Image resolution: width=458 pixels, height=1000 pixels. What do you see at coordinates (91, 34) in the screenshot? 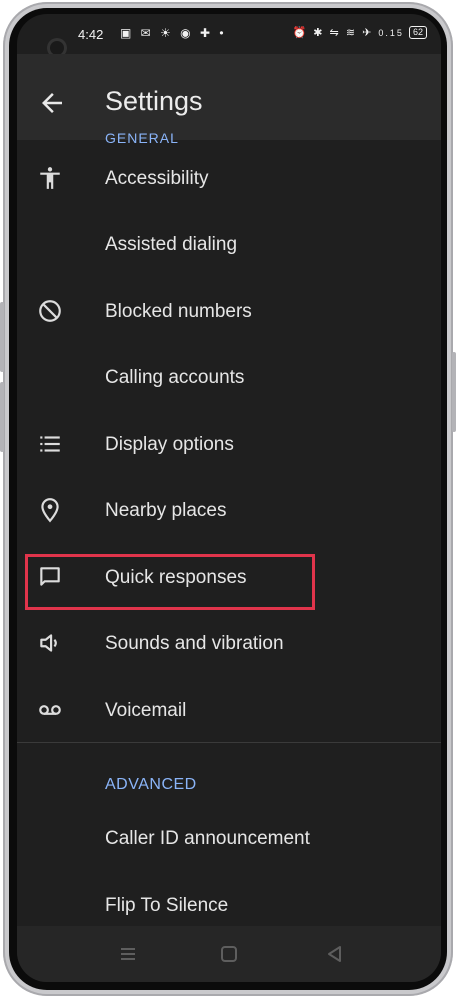
I see `status-time: 4:42` at bounding box center [91, 34].